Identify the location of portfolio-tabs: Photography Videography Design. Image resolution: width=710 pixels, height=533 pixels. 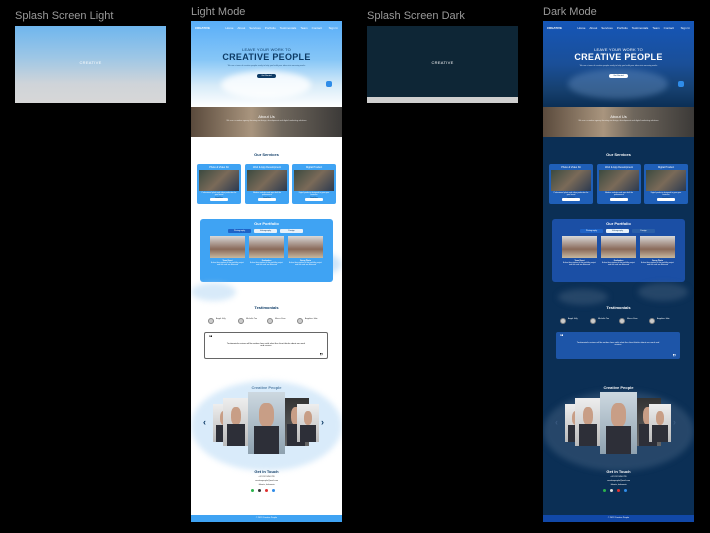
(617, 231).